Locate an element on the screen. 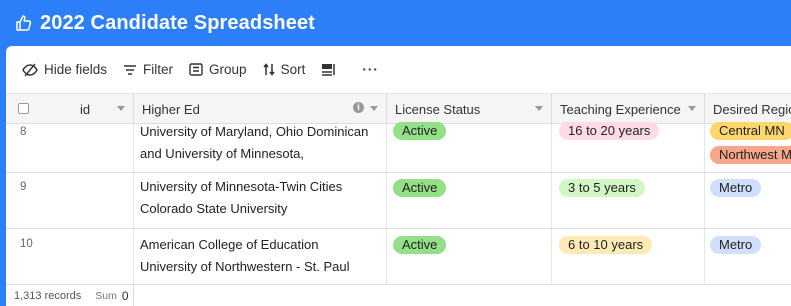 The width and height of the screenshot is (791, 306). higher-ed-line: University of Maryland, Ohio Dominican is located at coordinates (254, 131).